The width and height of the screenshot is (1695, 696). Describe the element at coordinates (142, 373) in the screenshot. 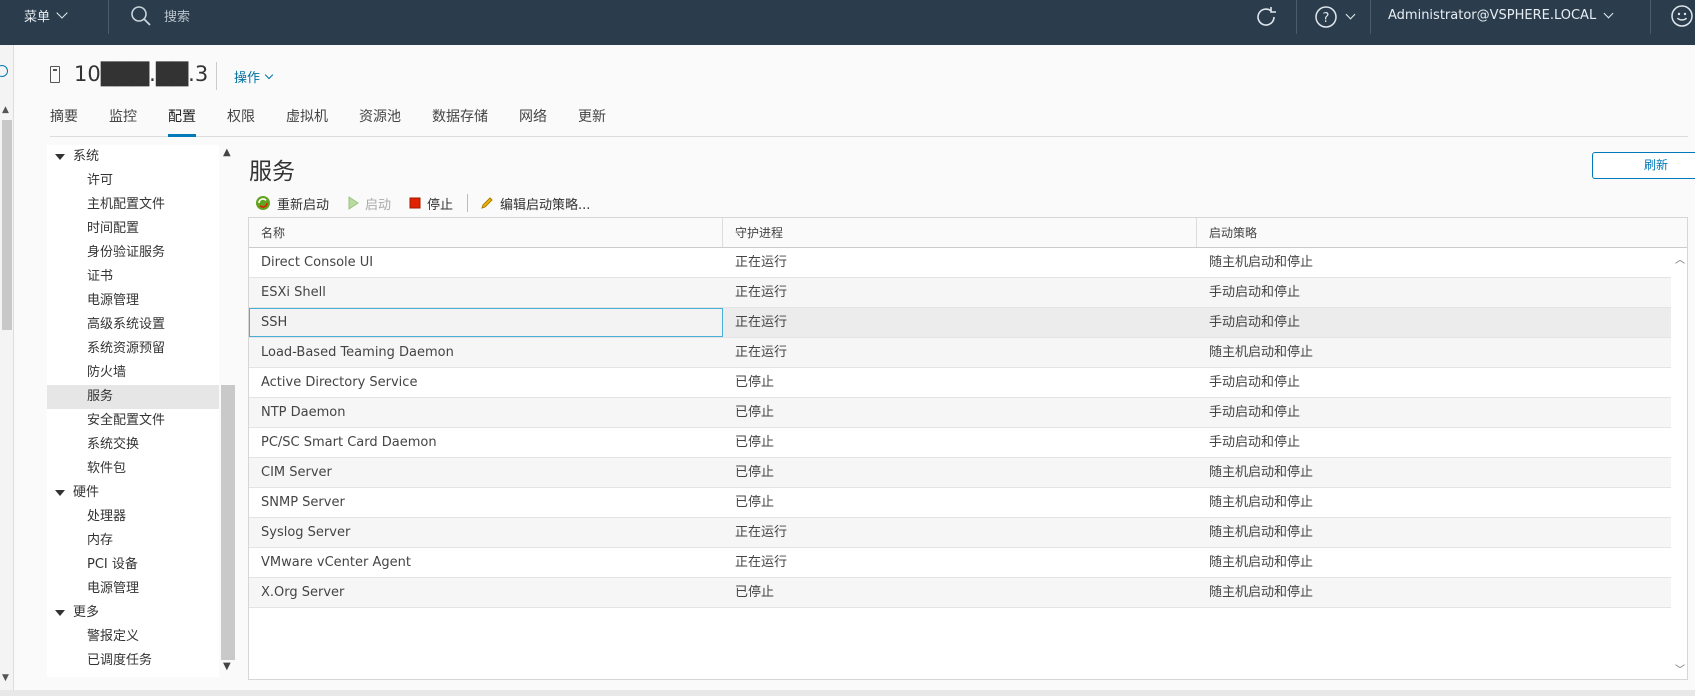

I see `tree-item-firewall: 防火墙` at that location.